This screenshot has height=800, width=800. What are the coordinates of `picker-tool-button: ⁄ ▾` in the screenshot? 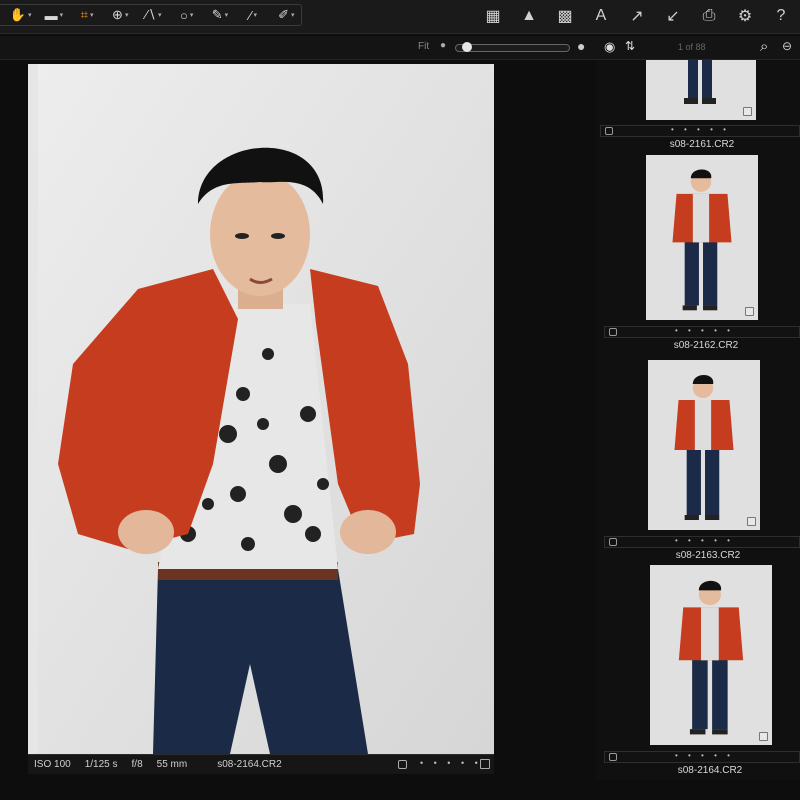 It's located at (253, 15).